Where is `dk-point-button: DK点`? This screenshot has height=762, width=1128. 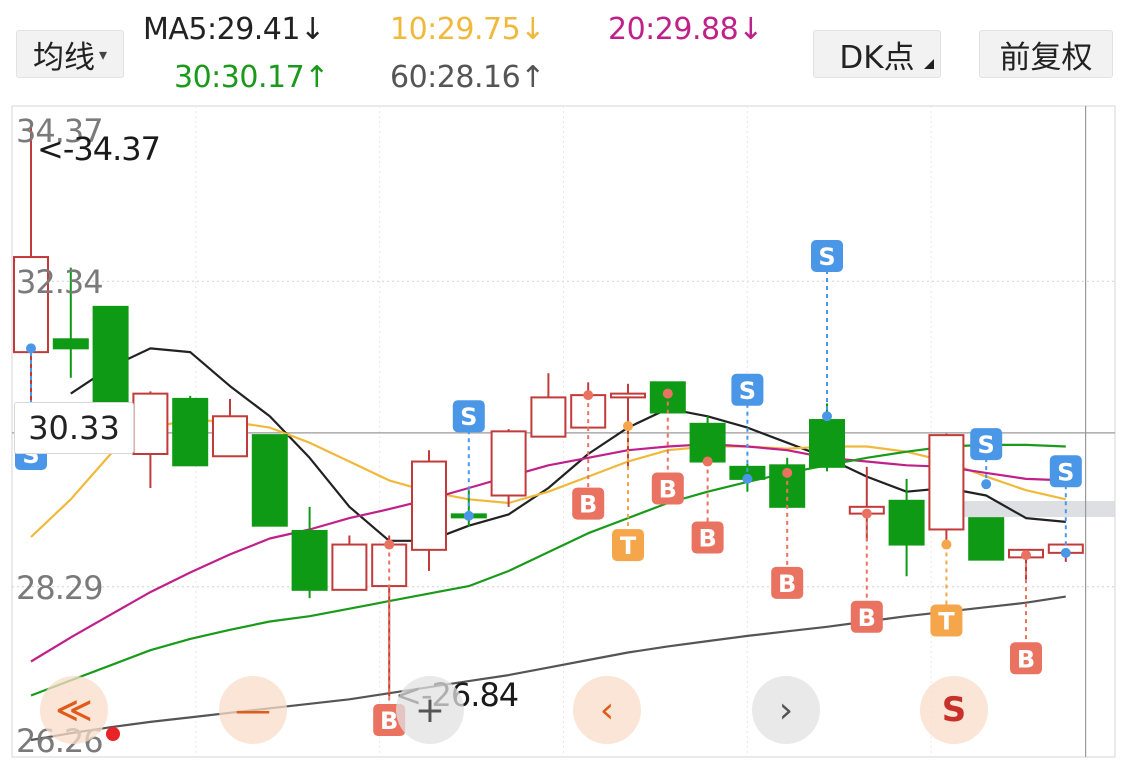 dk-point-button: DK点 is located at coordinates (877, 54).